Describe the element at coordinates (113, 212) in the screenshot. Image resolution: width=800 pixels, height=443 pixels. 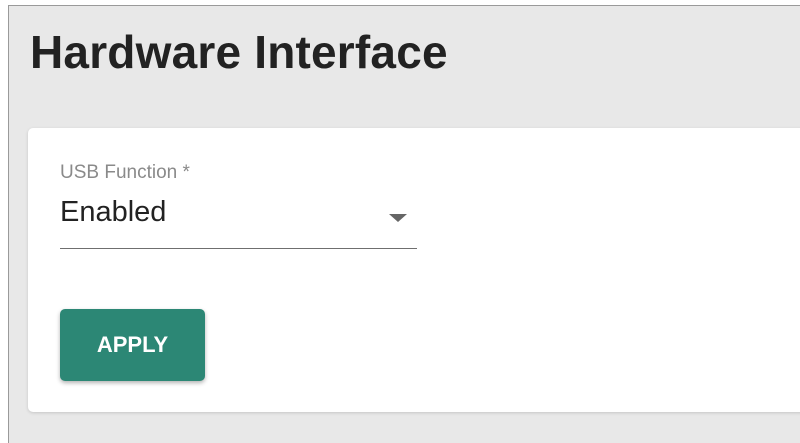
I see `usb-function-value: Enabled` at that location.